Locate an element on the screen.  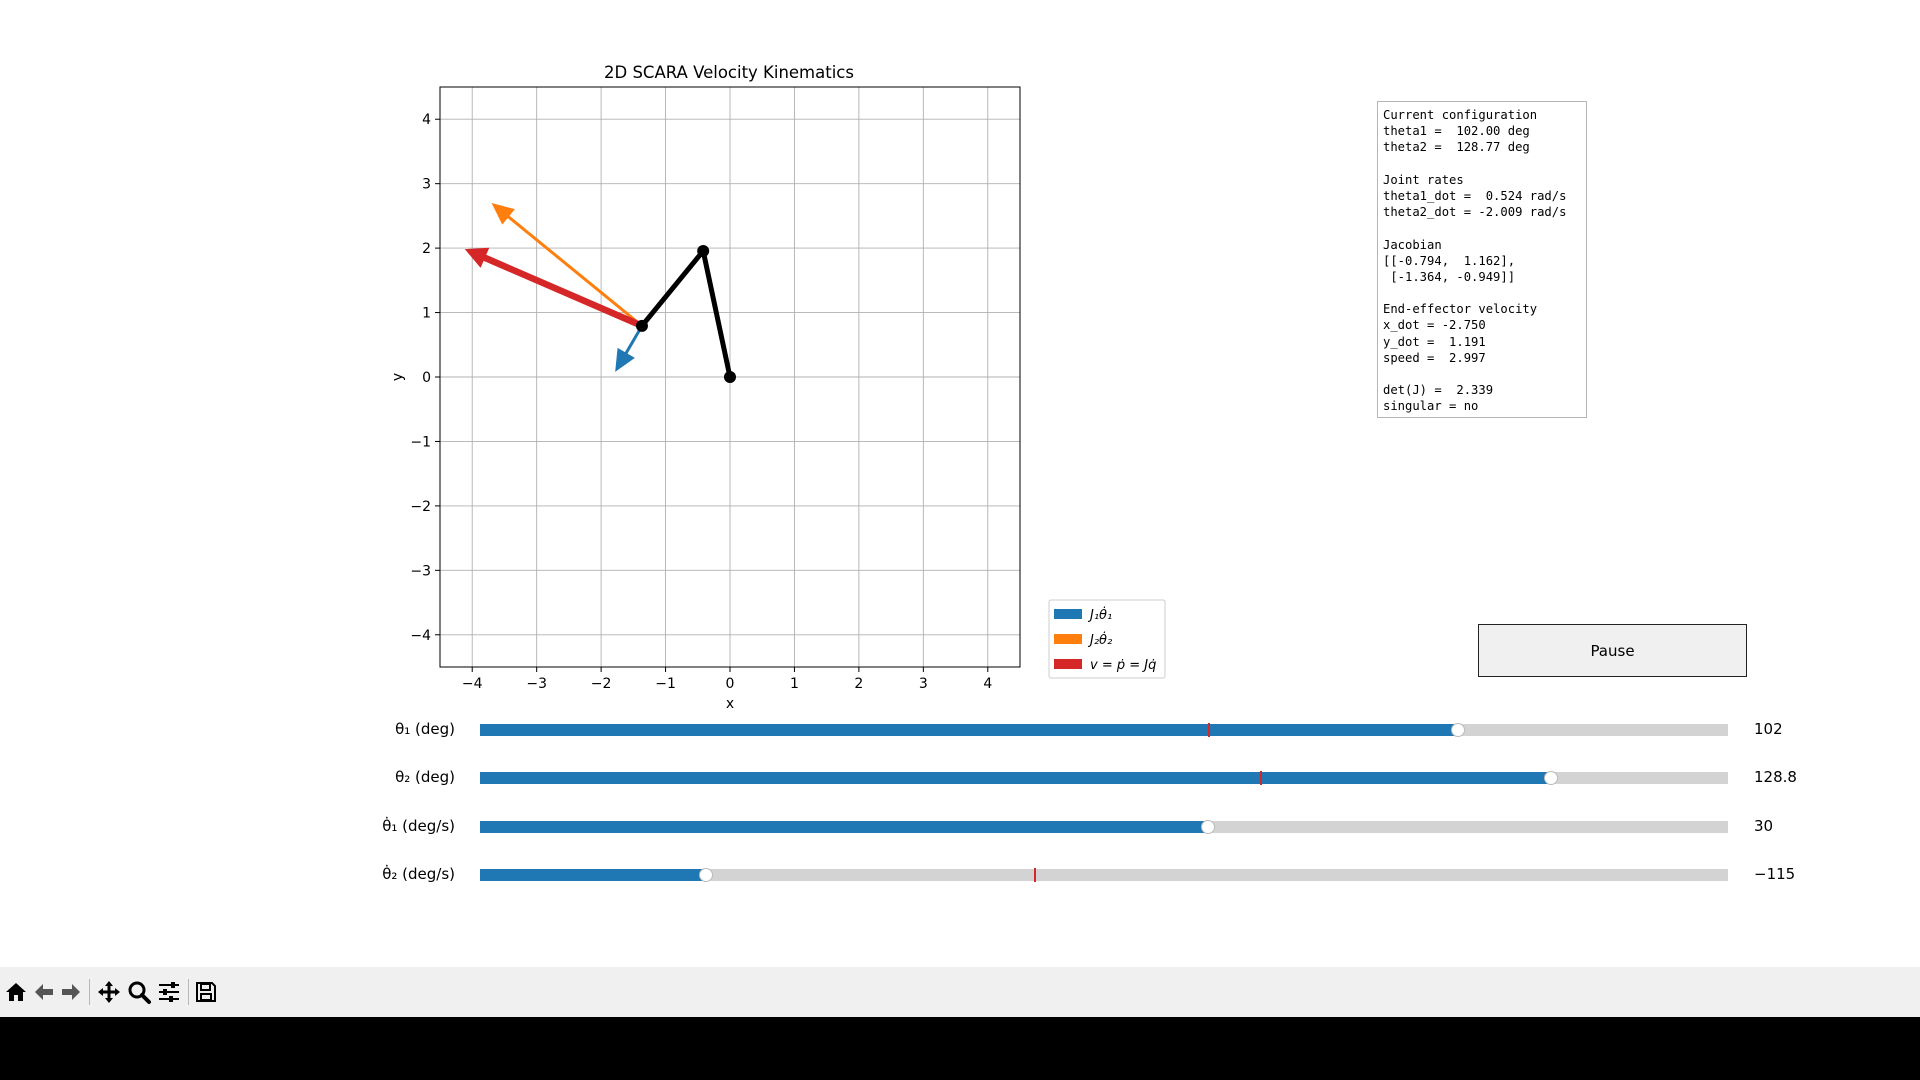
velocity-arrows is located at coordinates (554, 287).